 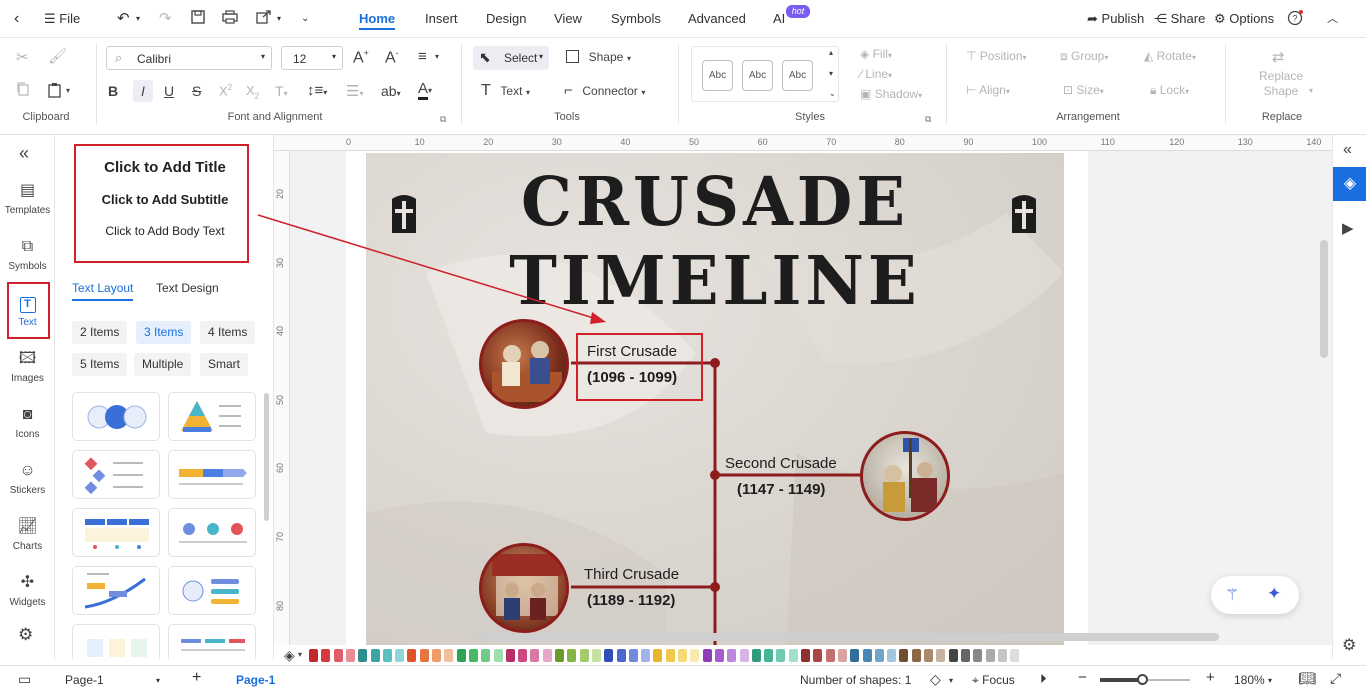 What do you see at coordinates (165, 231) in the screenshot?
I see `add-body-text: Click to Add Body Text` at bounding box center [165, 231].